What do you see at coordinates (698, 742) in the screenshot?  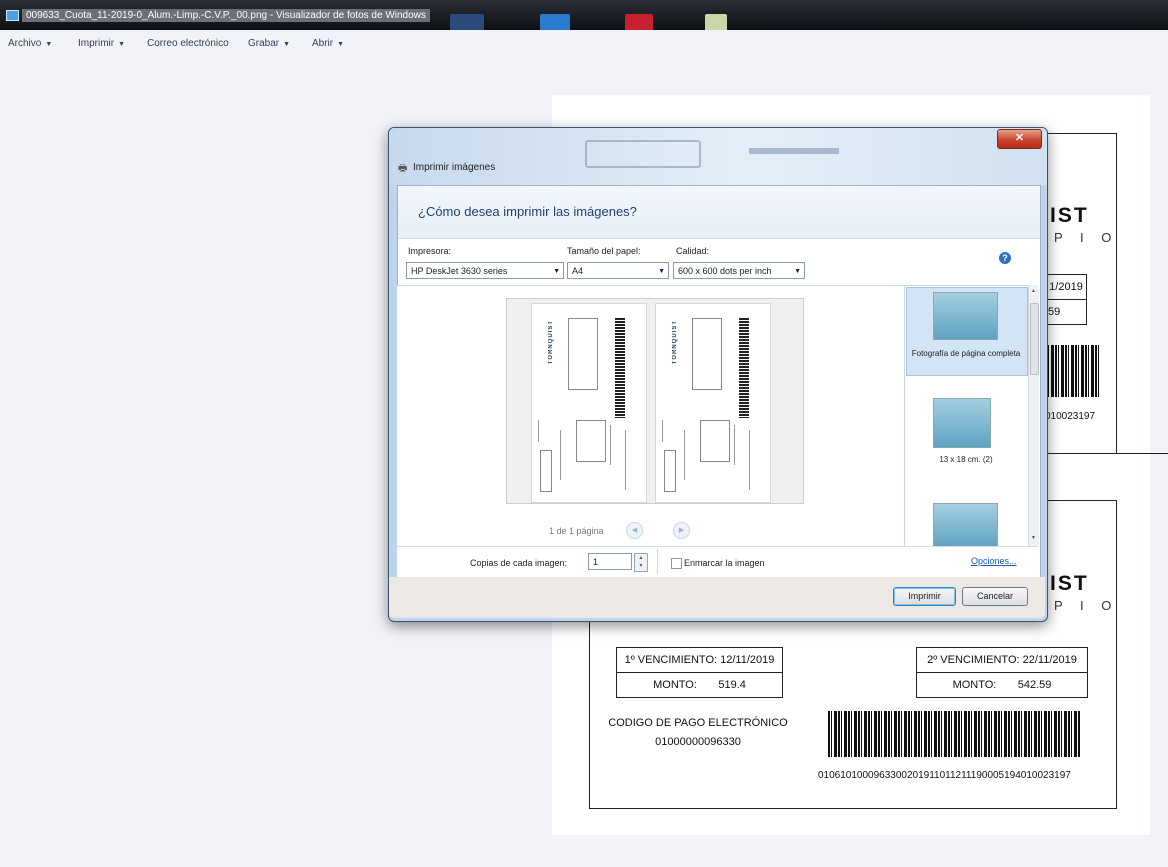 I see `pago-code: 01000000096330` at bounding box center [698, 742].